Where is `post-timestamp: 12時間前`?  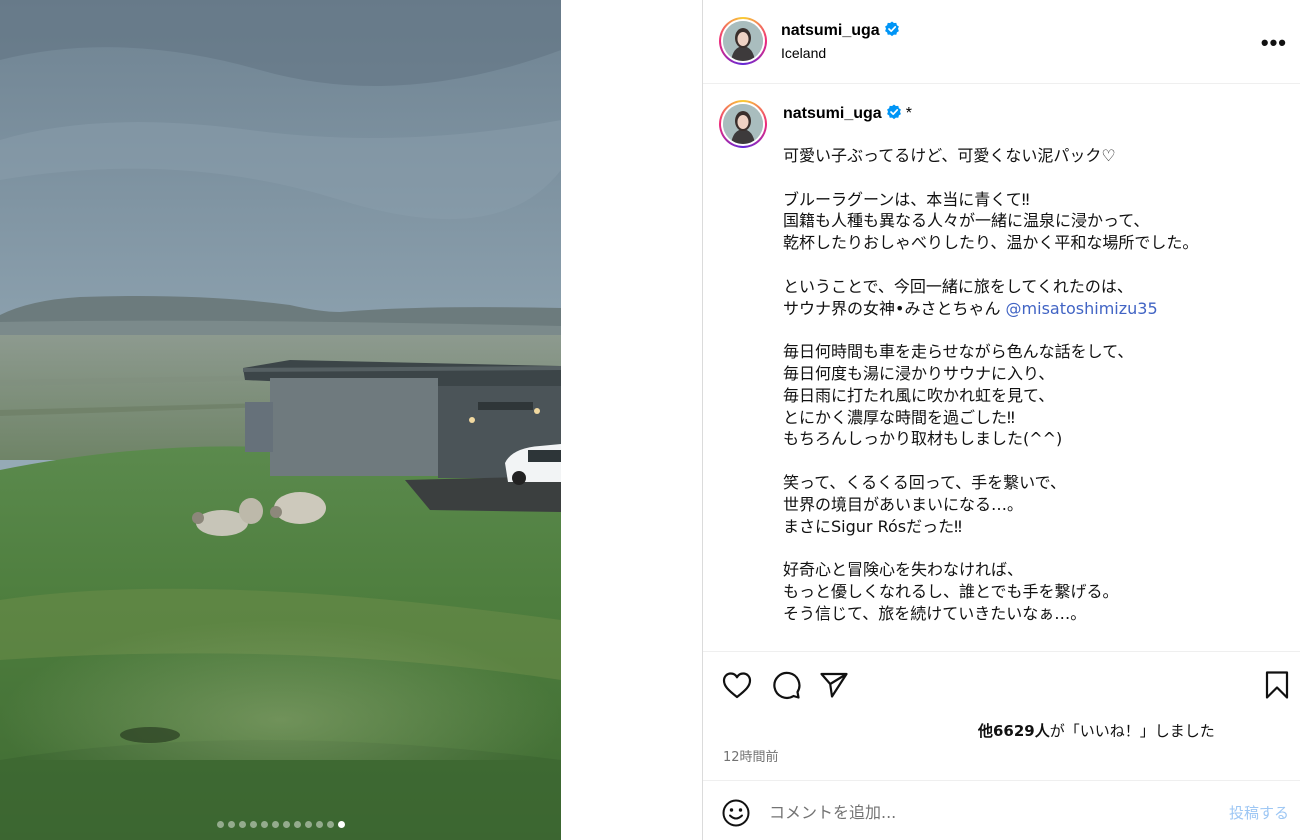
post-timestamp: 12時間前 is located at coordinates (751, 755).